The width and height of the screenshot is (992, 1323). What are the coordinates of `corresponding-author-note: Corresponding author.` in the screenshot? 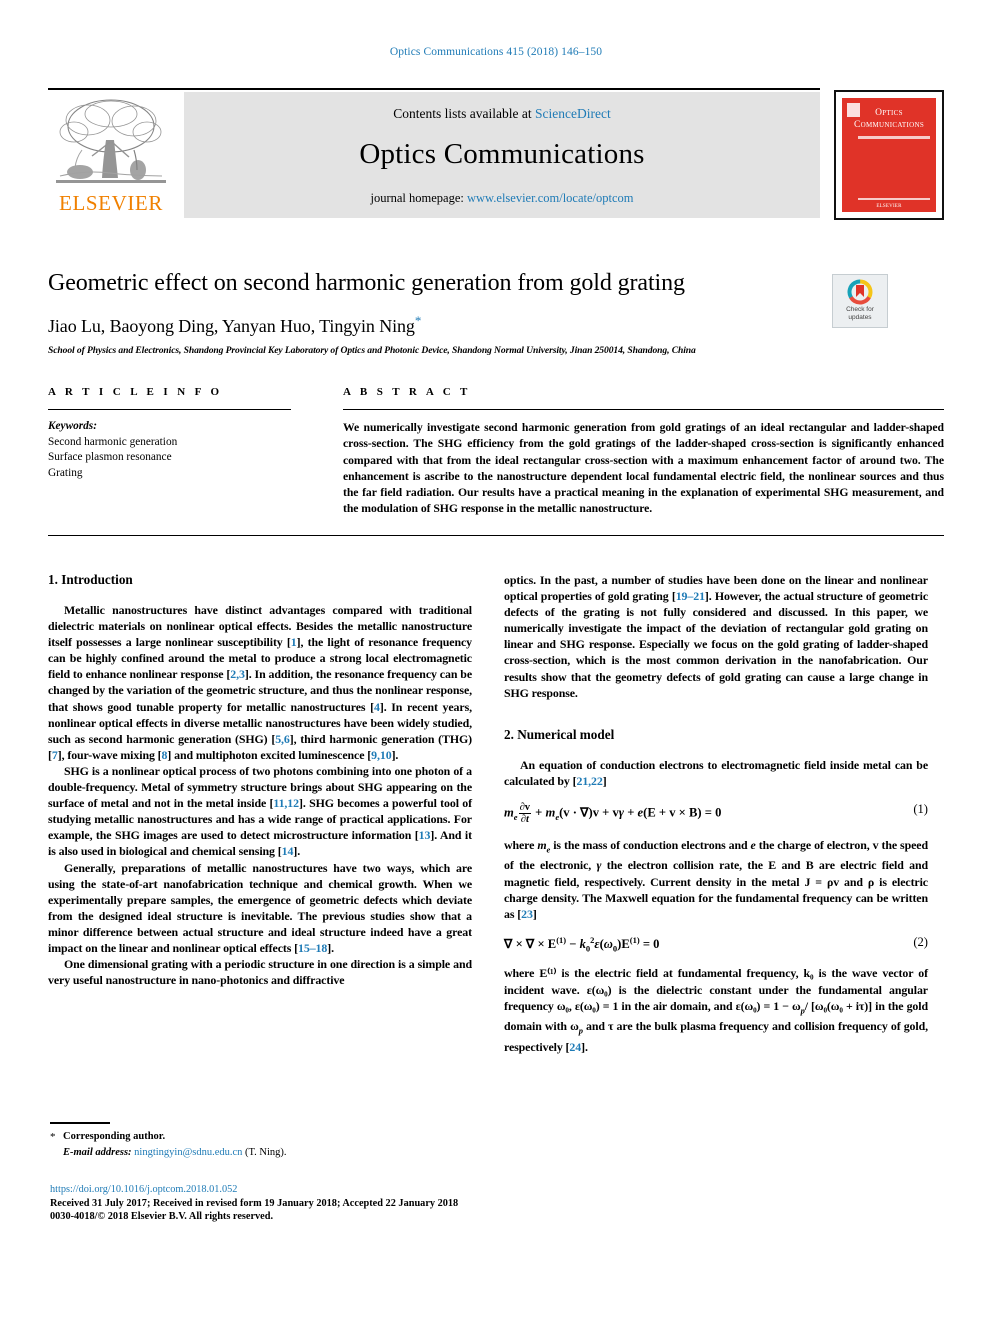 It's located at (114, 1136).